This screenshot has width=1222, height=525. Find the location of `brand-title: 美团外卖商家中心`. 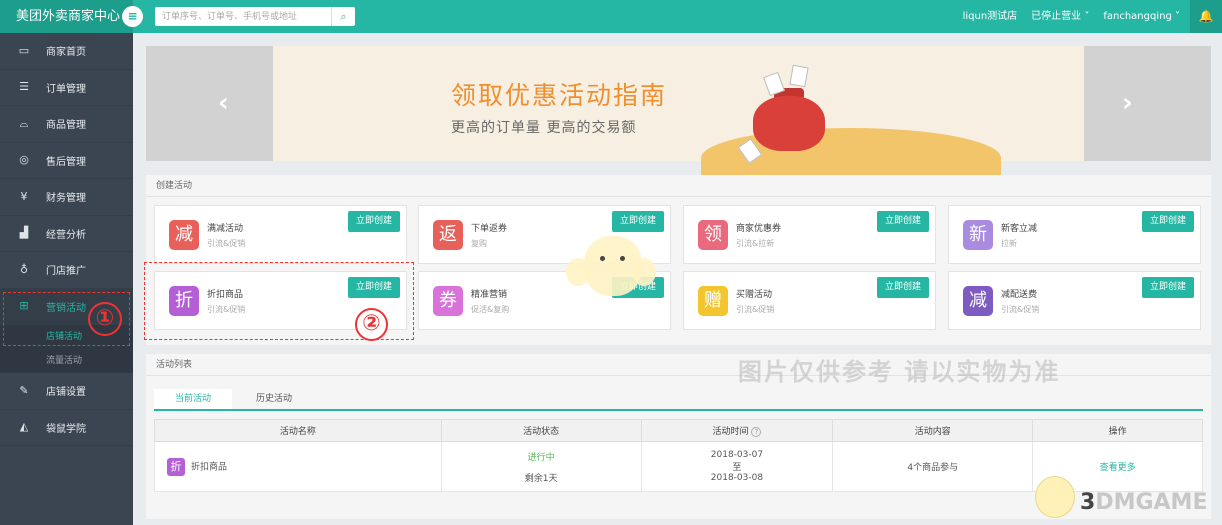

brand-title: 美团外卖商家中心 is located at coordinates (66, 16).